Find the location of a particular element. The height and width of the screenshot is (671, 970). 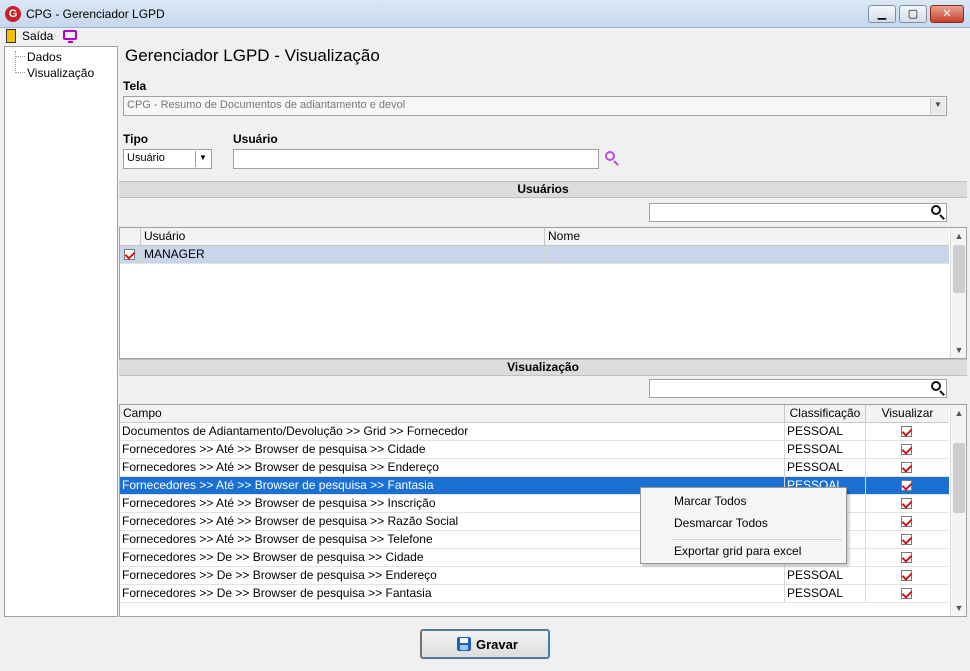

users-section-header: Usuários is located at coordinates (543, 189).